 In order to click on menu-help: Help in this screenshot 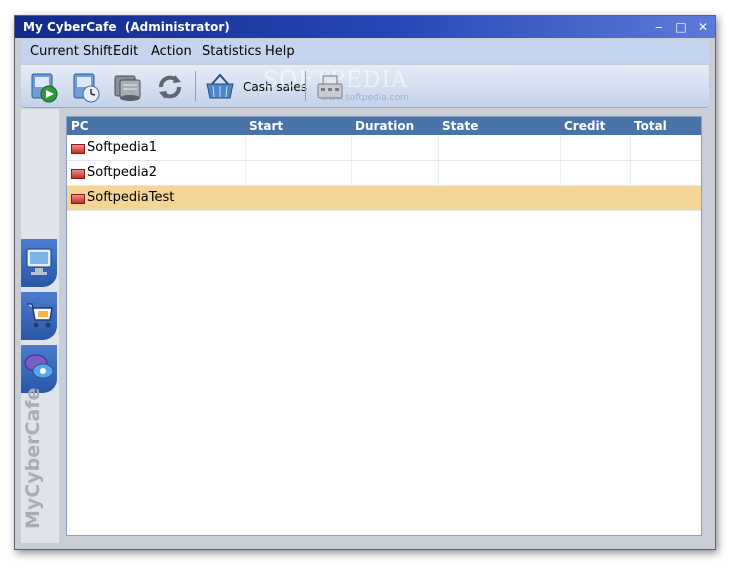, I will do `click(280, 51)`.